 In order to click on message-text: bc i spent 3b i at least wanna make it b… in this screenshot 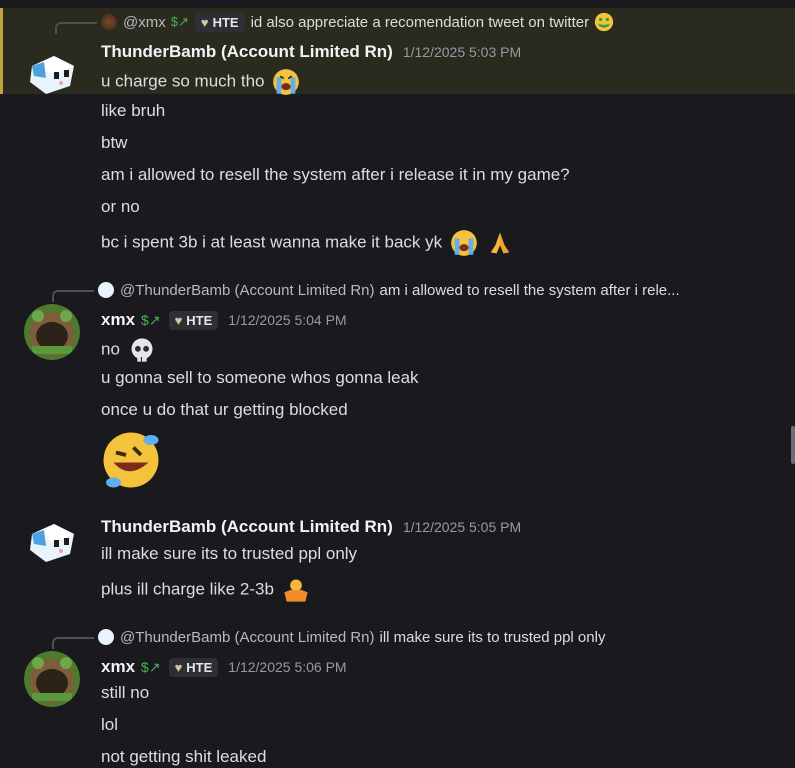, I will do `click(307, 243)`.